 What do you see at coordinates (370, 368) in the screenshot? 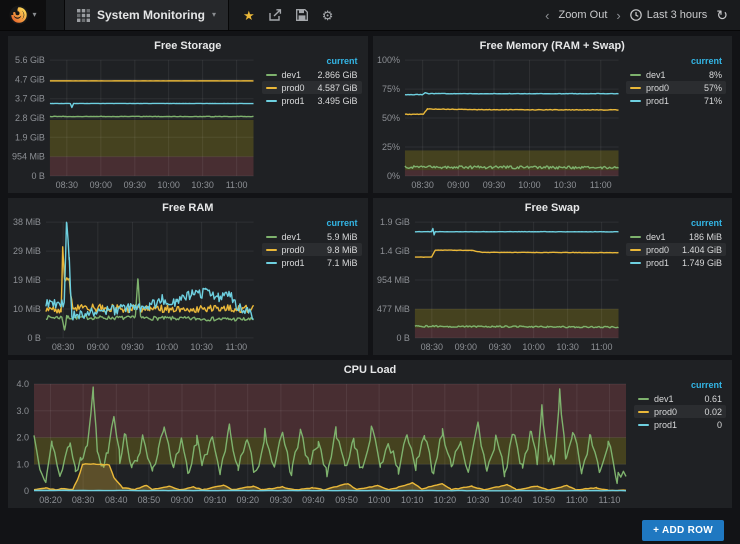
I see `panel-title: CPU Load` at bounding box center [370, 368].